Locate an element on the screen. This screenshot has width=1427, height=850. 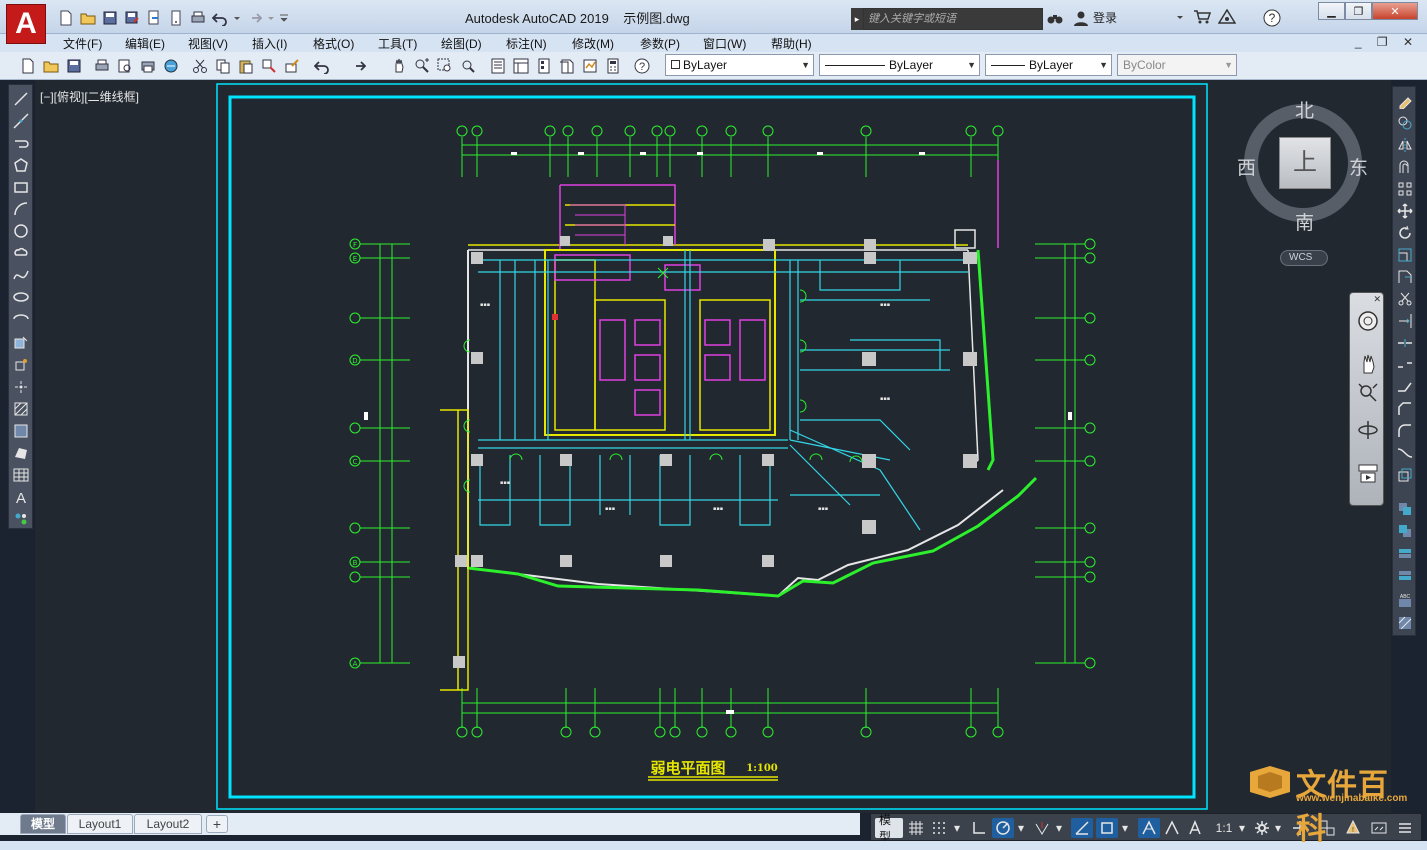
polar-tracking-icon is located at coordinates (1003, 828).